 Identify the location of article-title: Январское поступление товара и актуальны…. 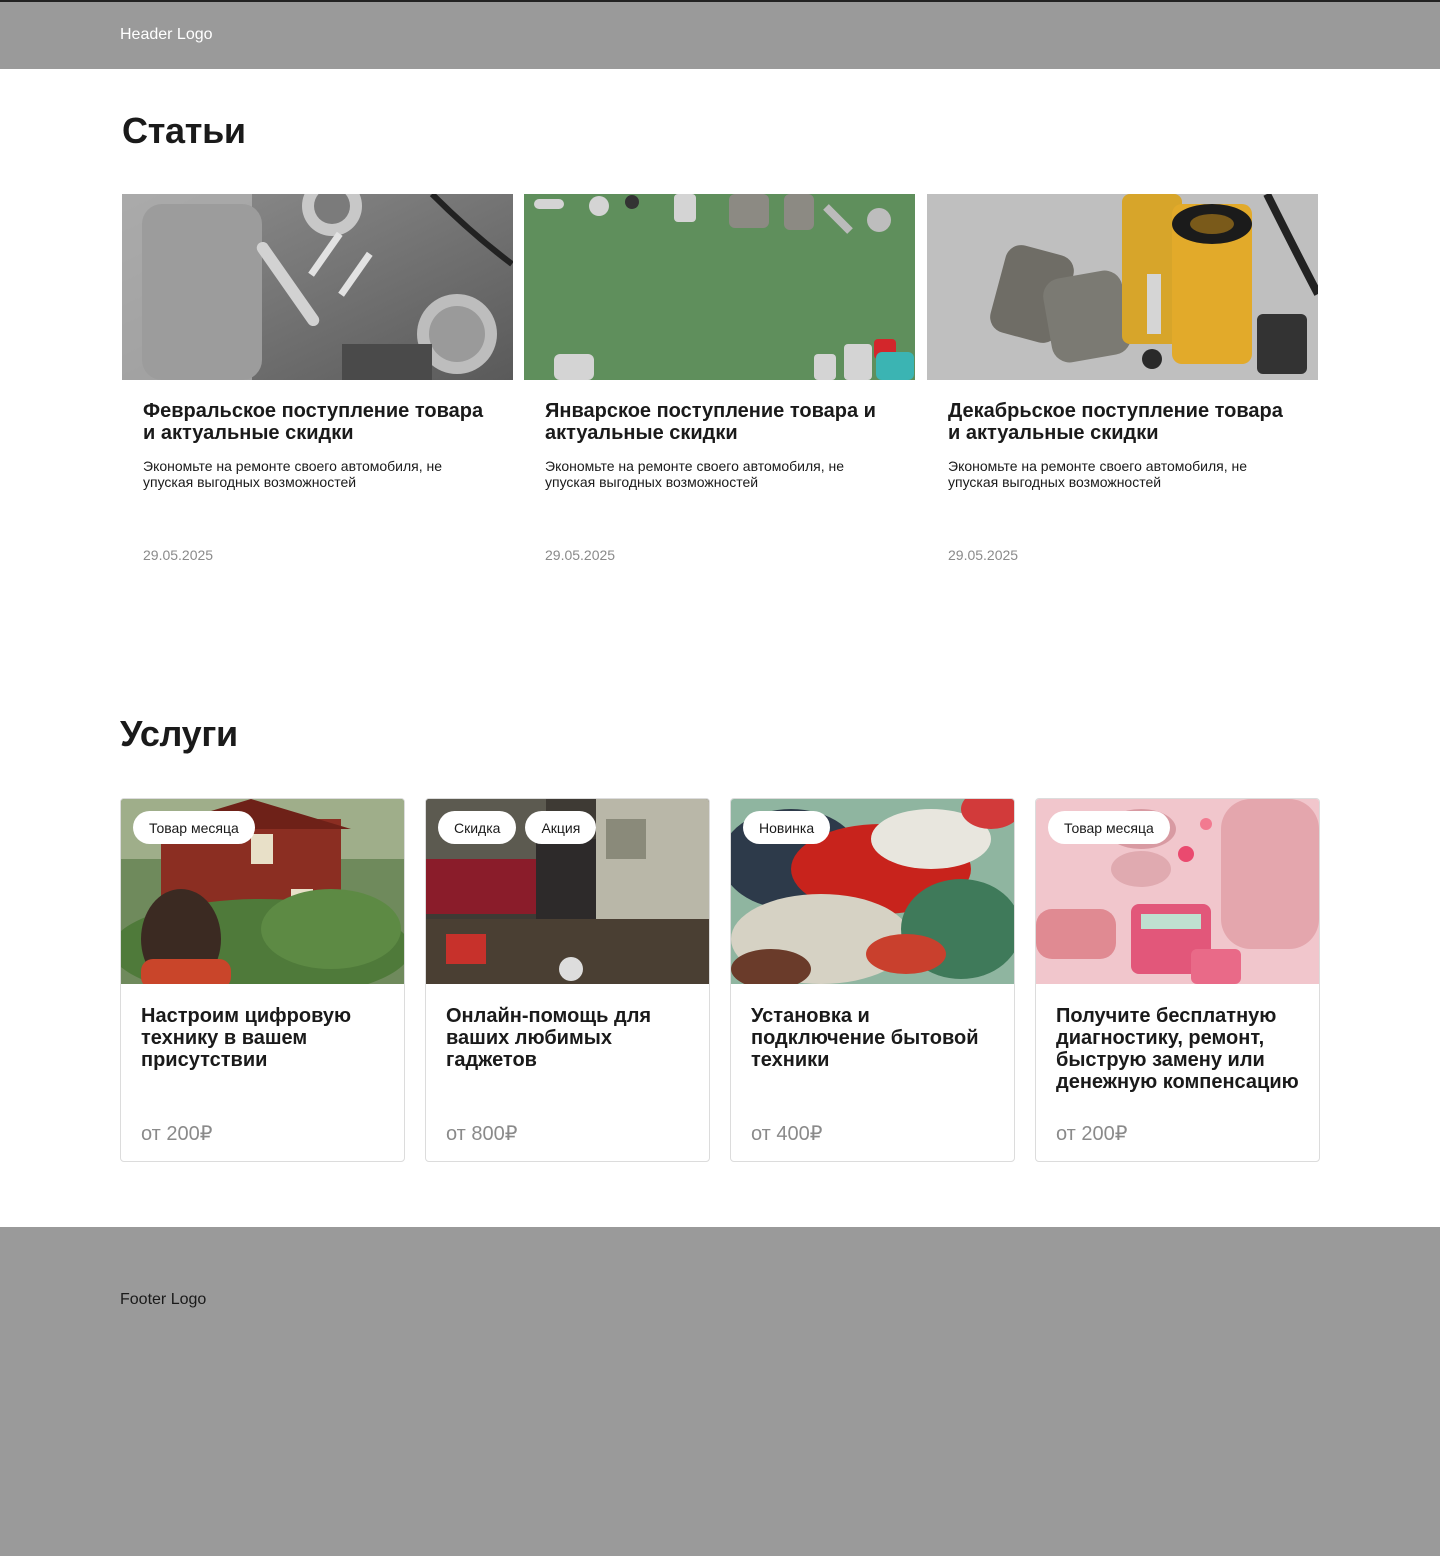
(710, 422).